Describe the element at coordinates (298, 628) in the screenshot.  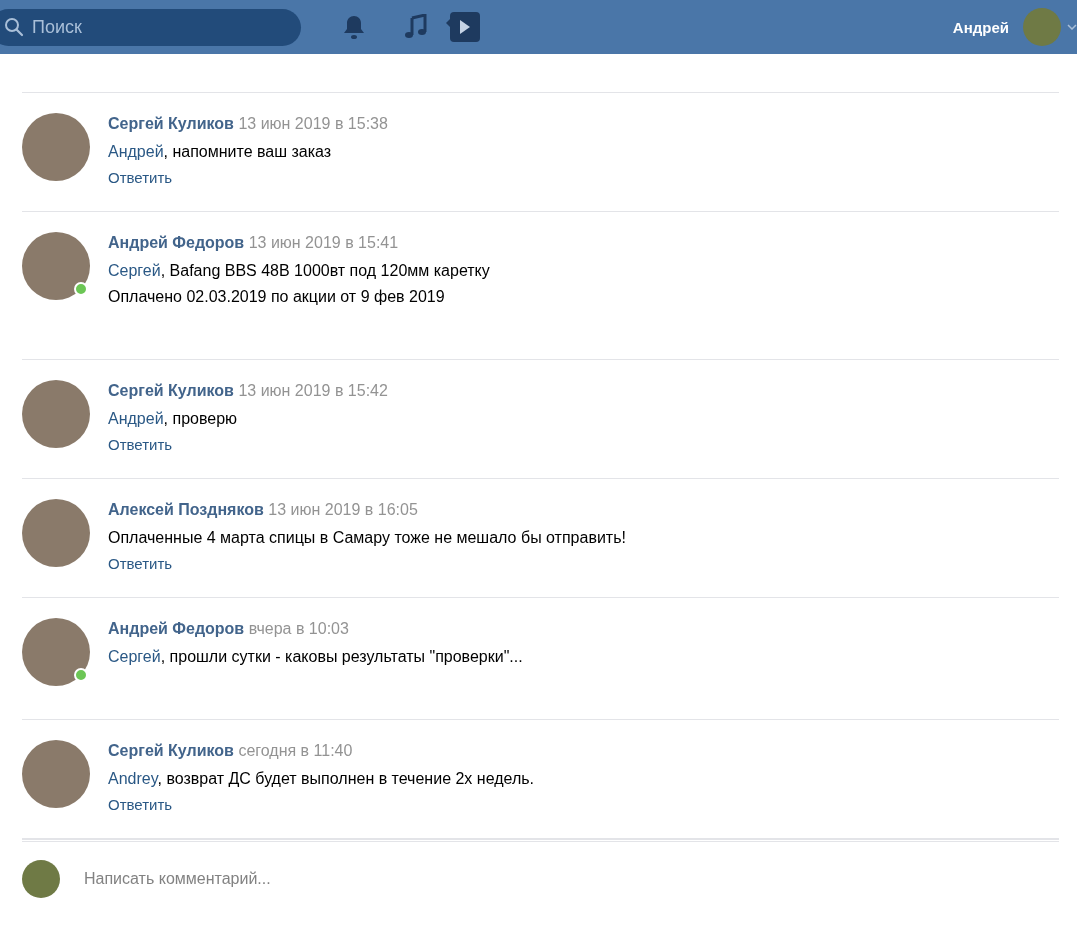
I see `comment-date: вчера в 10:03` at that location.